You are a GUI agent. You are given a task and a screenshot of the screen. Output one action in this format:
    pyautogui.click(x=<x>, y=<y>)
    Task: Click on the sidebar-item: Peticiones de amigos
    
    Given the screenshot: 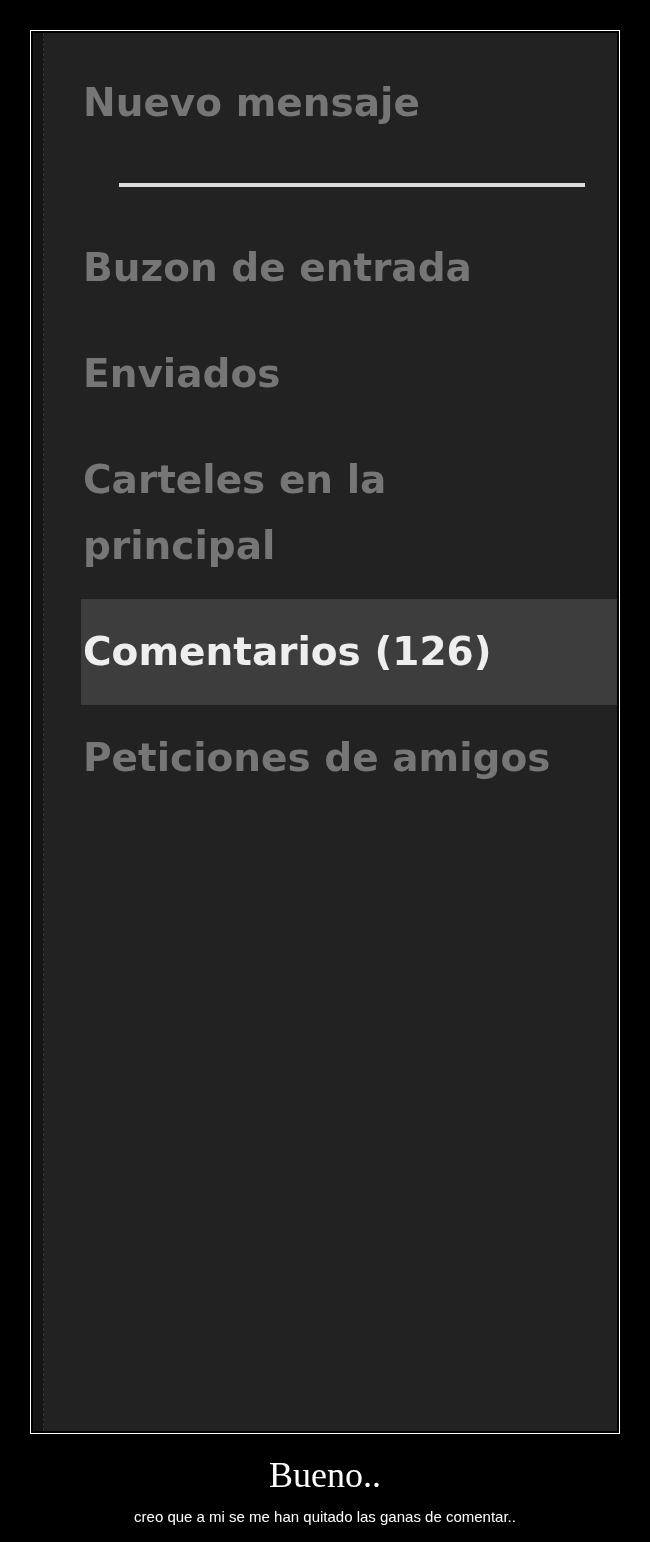 What is the action you would take?
    pyautogui.click(x=349, y=758)
    